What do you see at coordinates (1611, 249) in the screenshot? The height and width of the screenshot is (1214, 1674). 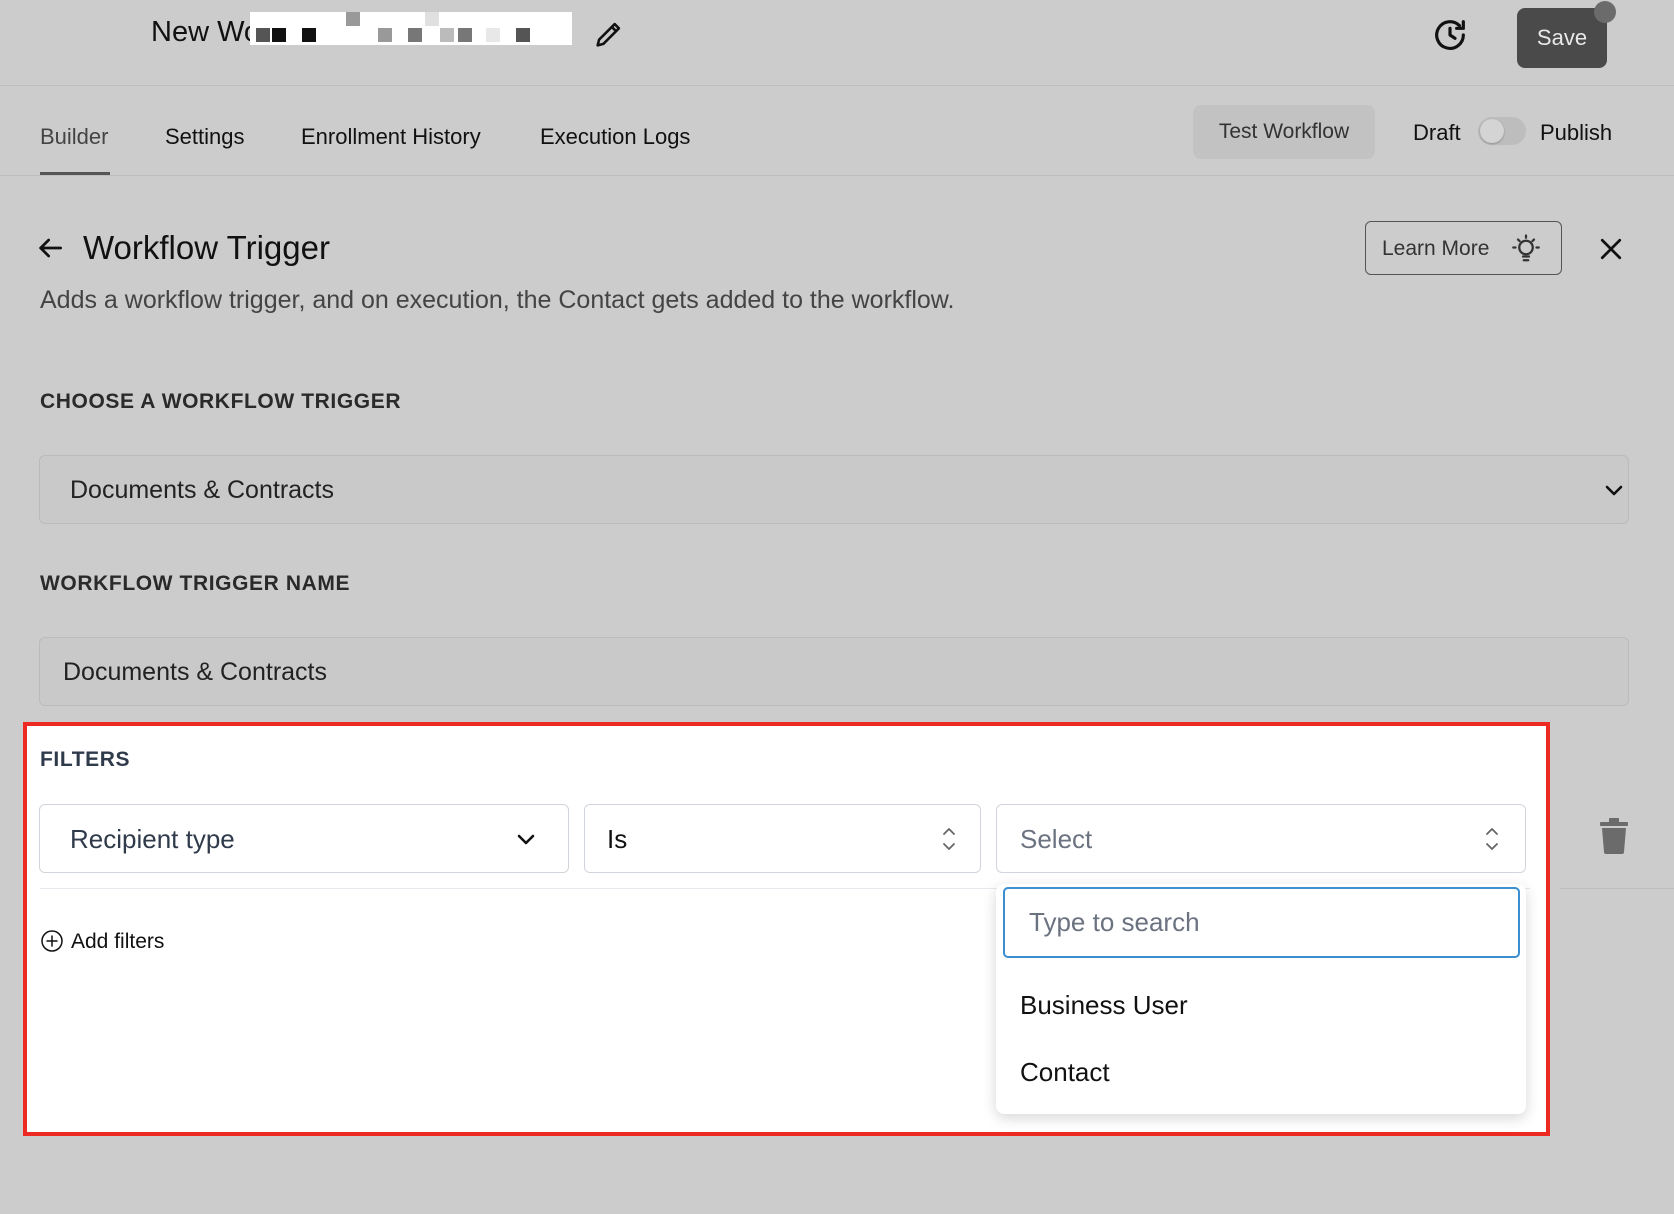 I see `close-icon` at bounding box center [1611, 249].